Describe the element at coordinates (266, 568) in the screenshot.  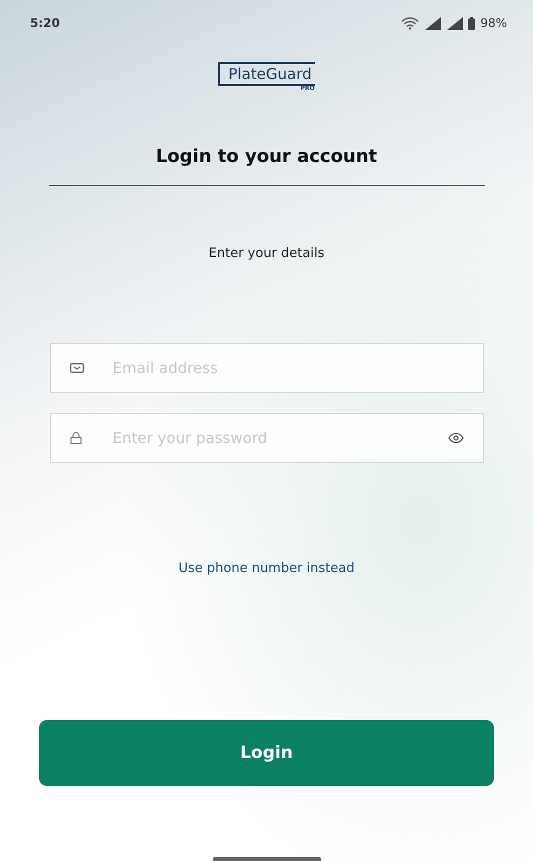
I see `phone-login-link: Use phone number instead` at that location.